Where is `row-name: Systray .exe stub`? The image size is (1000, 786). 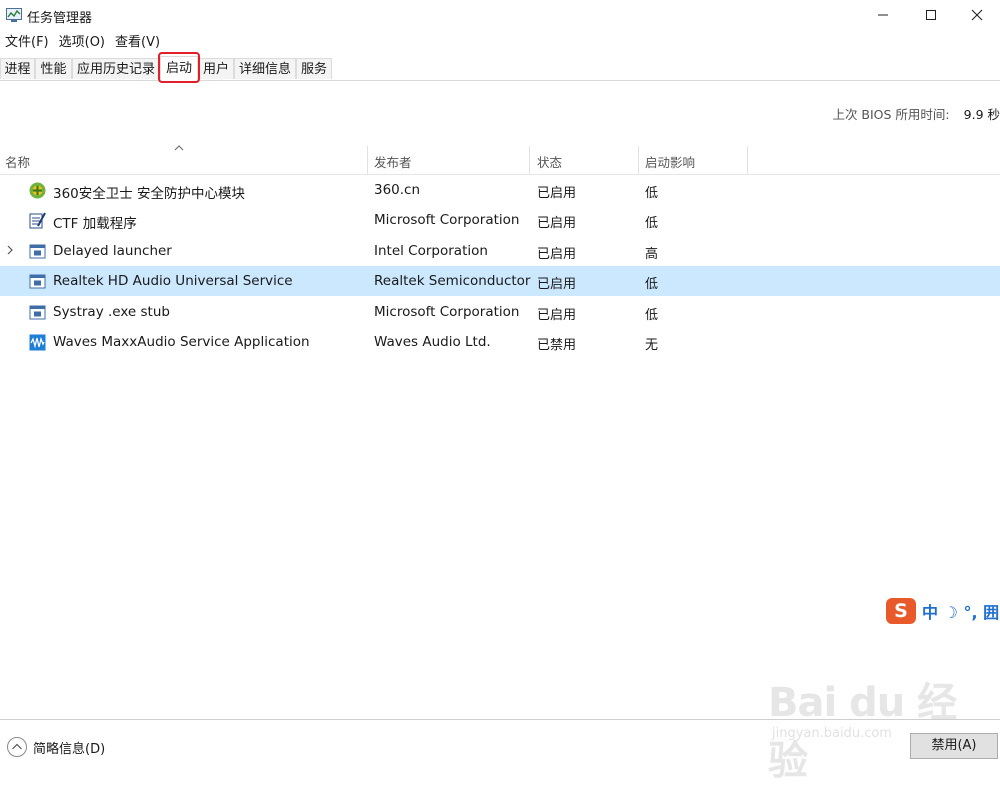 row-name: Systray .exe stub is located at coordinates (111, 312).